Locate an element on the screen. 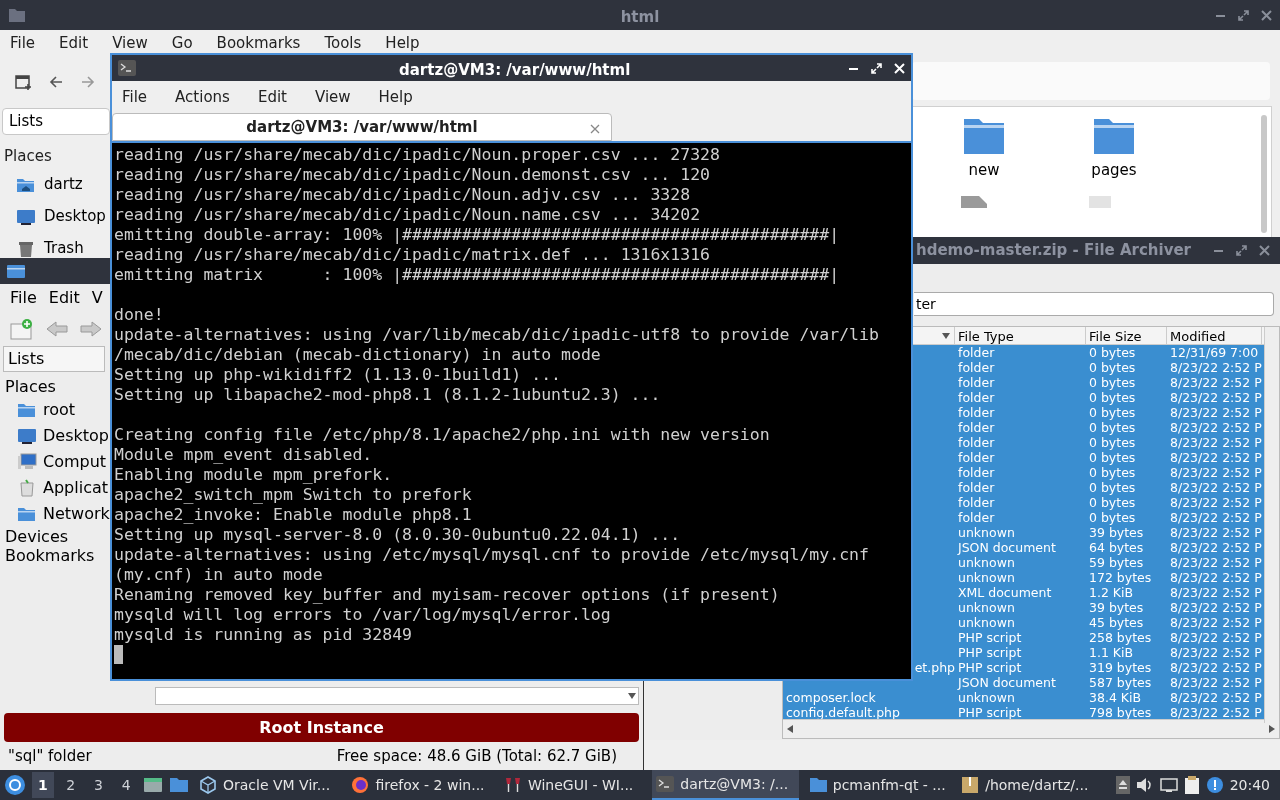 Image resolution: width=1280 pixels, height=800 pixels. back-arrow-icon is located at coordinates (56, 82).